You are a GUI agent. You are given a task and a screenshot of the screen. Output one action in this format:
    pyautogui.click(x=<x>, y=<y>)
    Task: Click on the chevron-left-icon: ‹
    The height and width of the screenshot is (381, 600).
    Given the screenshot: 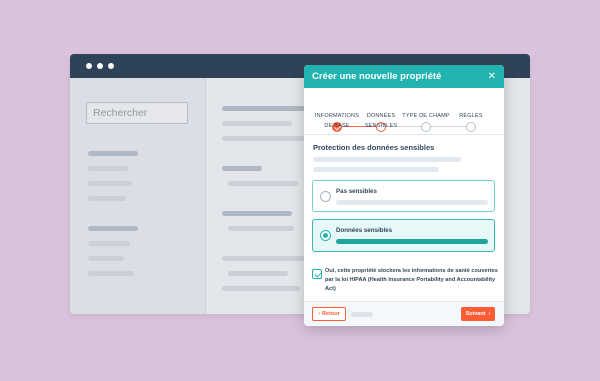 What is the action you would take?
    pyautogui.click(x=319, y=314)
    